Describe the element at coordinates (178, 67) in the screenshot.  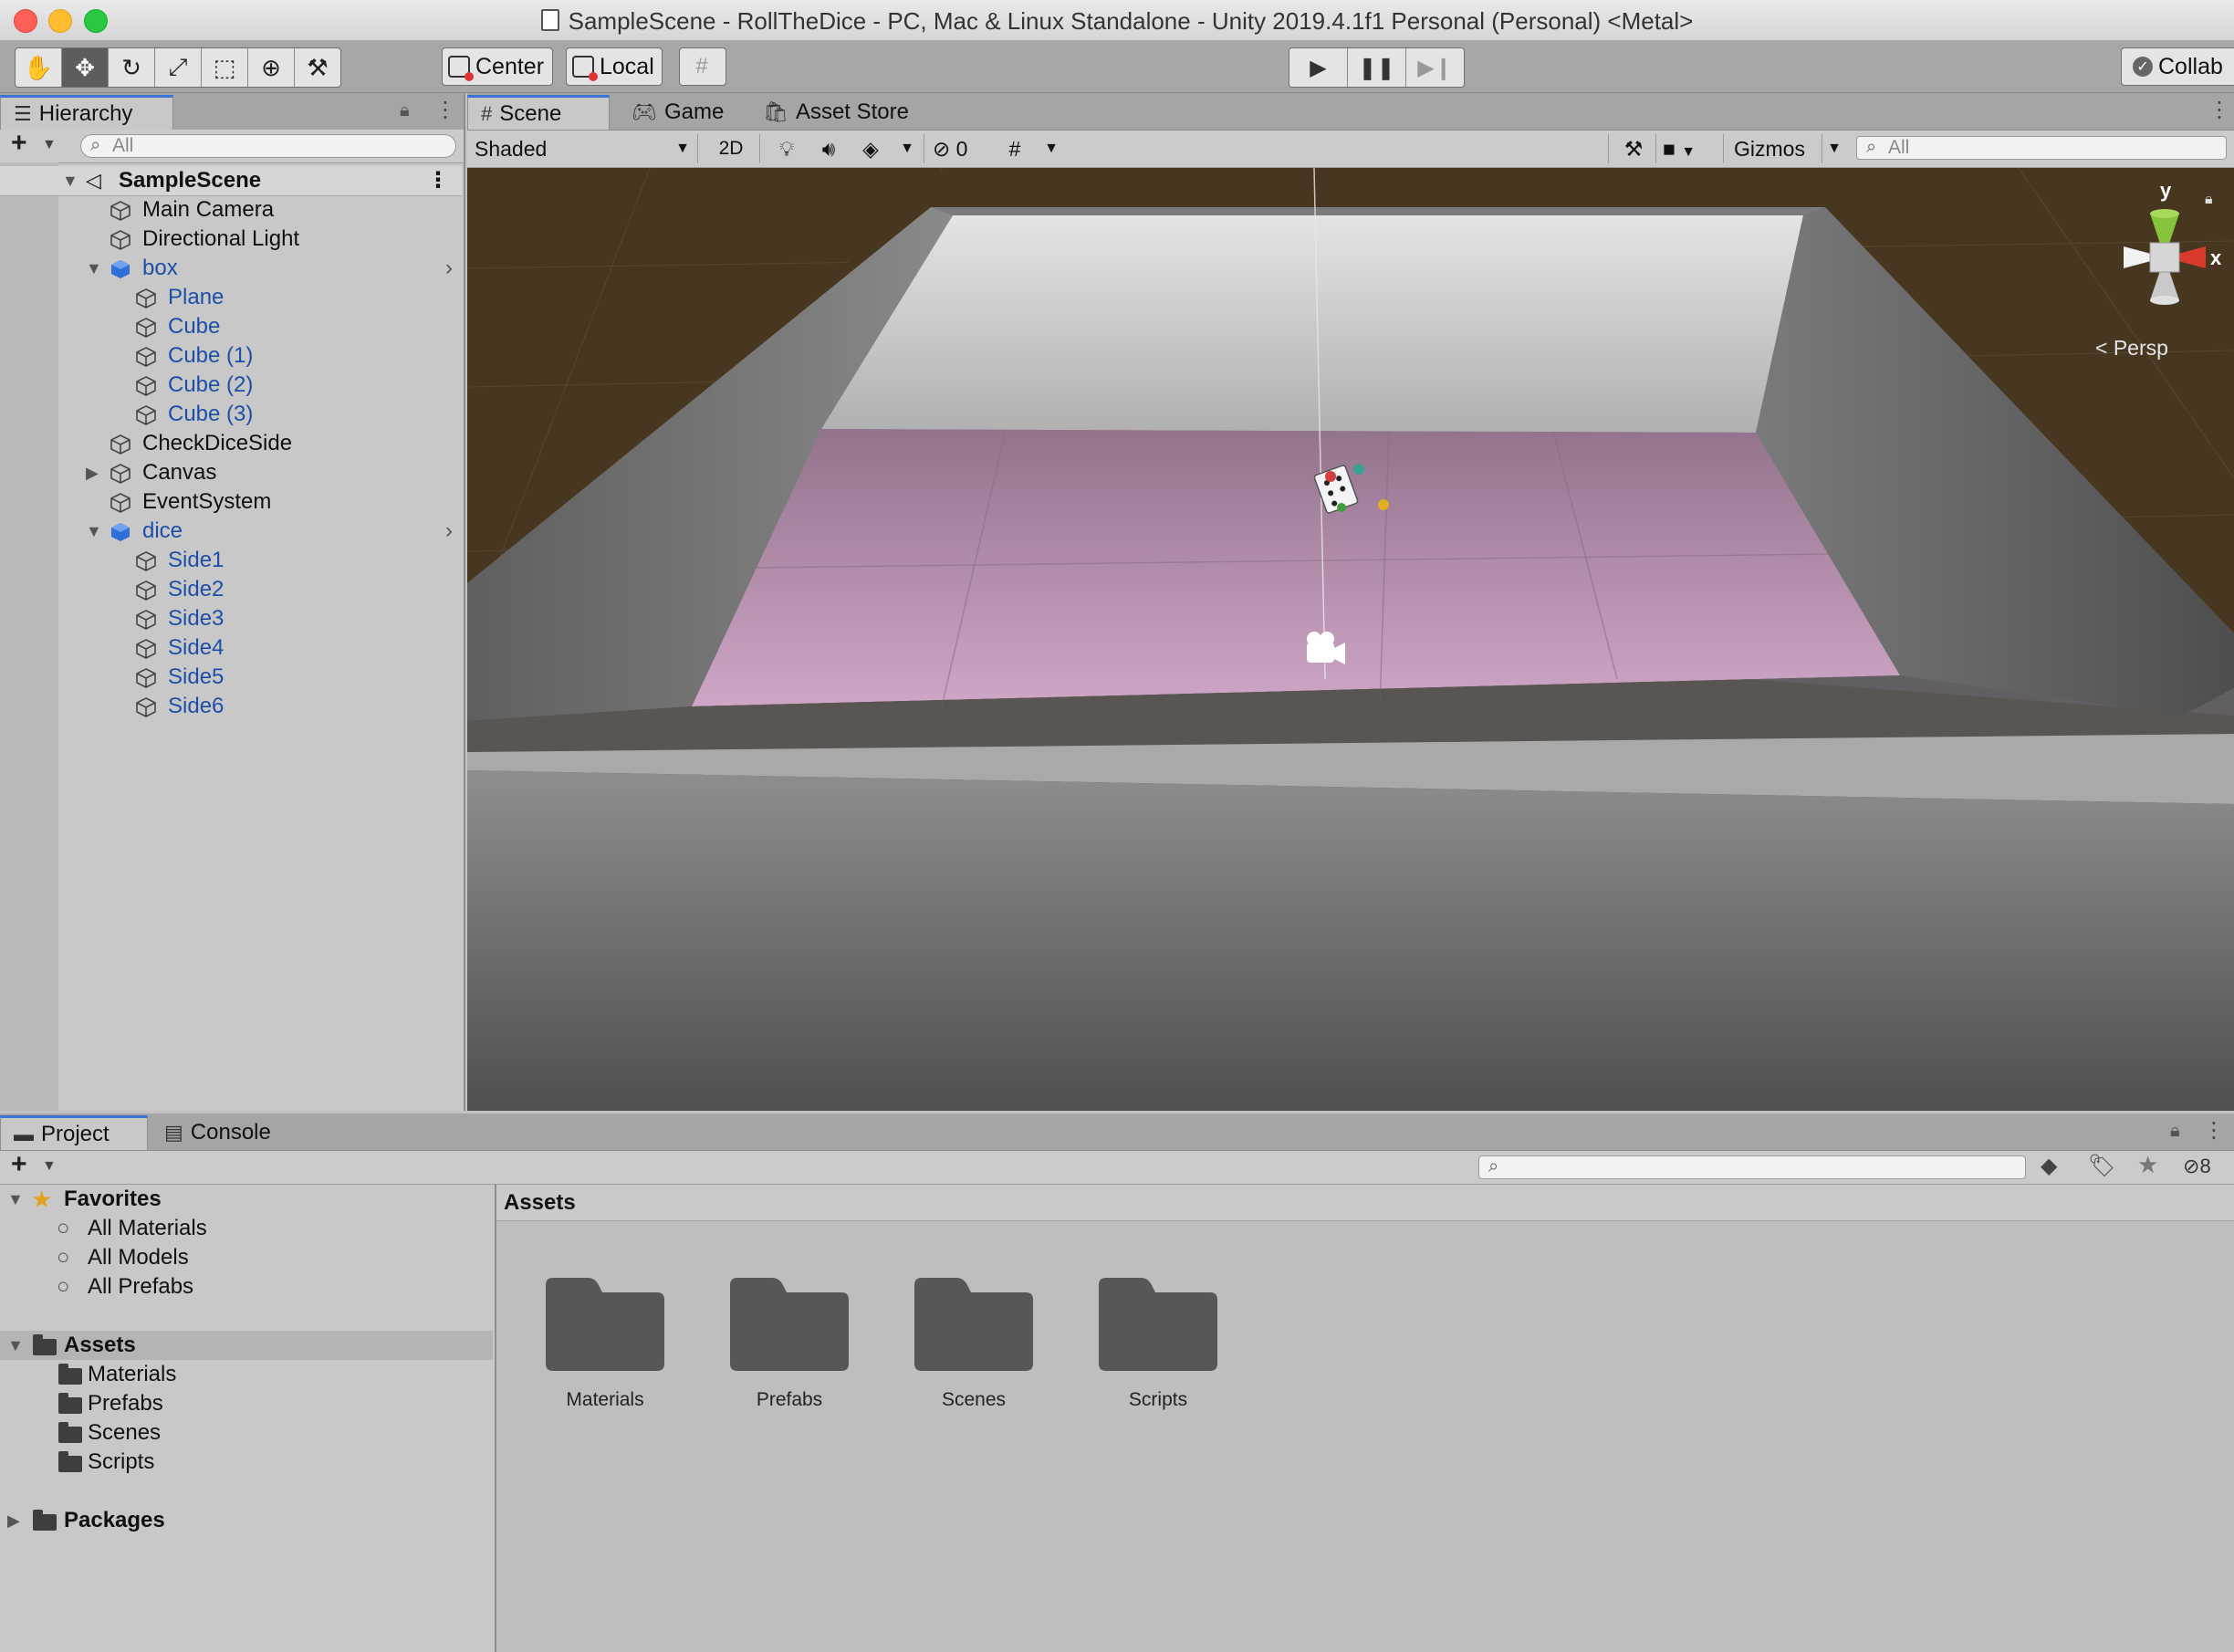
I see `scale-tool-button: ⤢` at that location.